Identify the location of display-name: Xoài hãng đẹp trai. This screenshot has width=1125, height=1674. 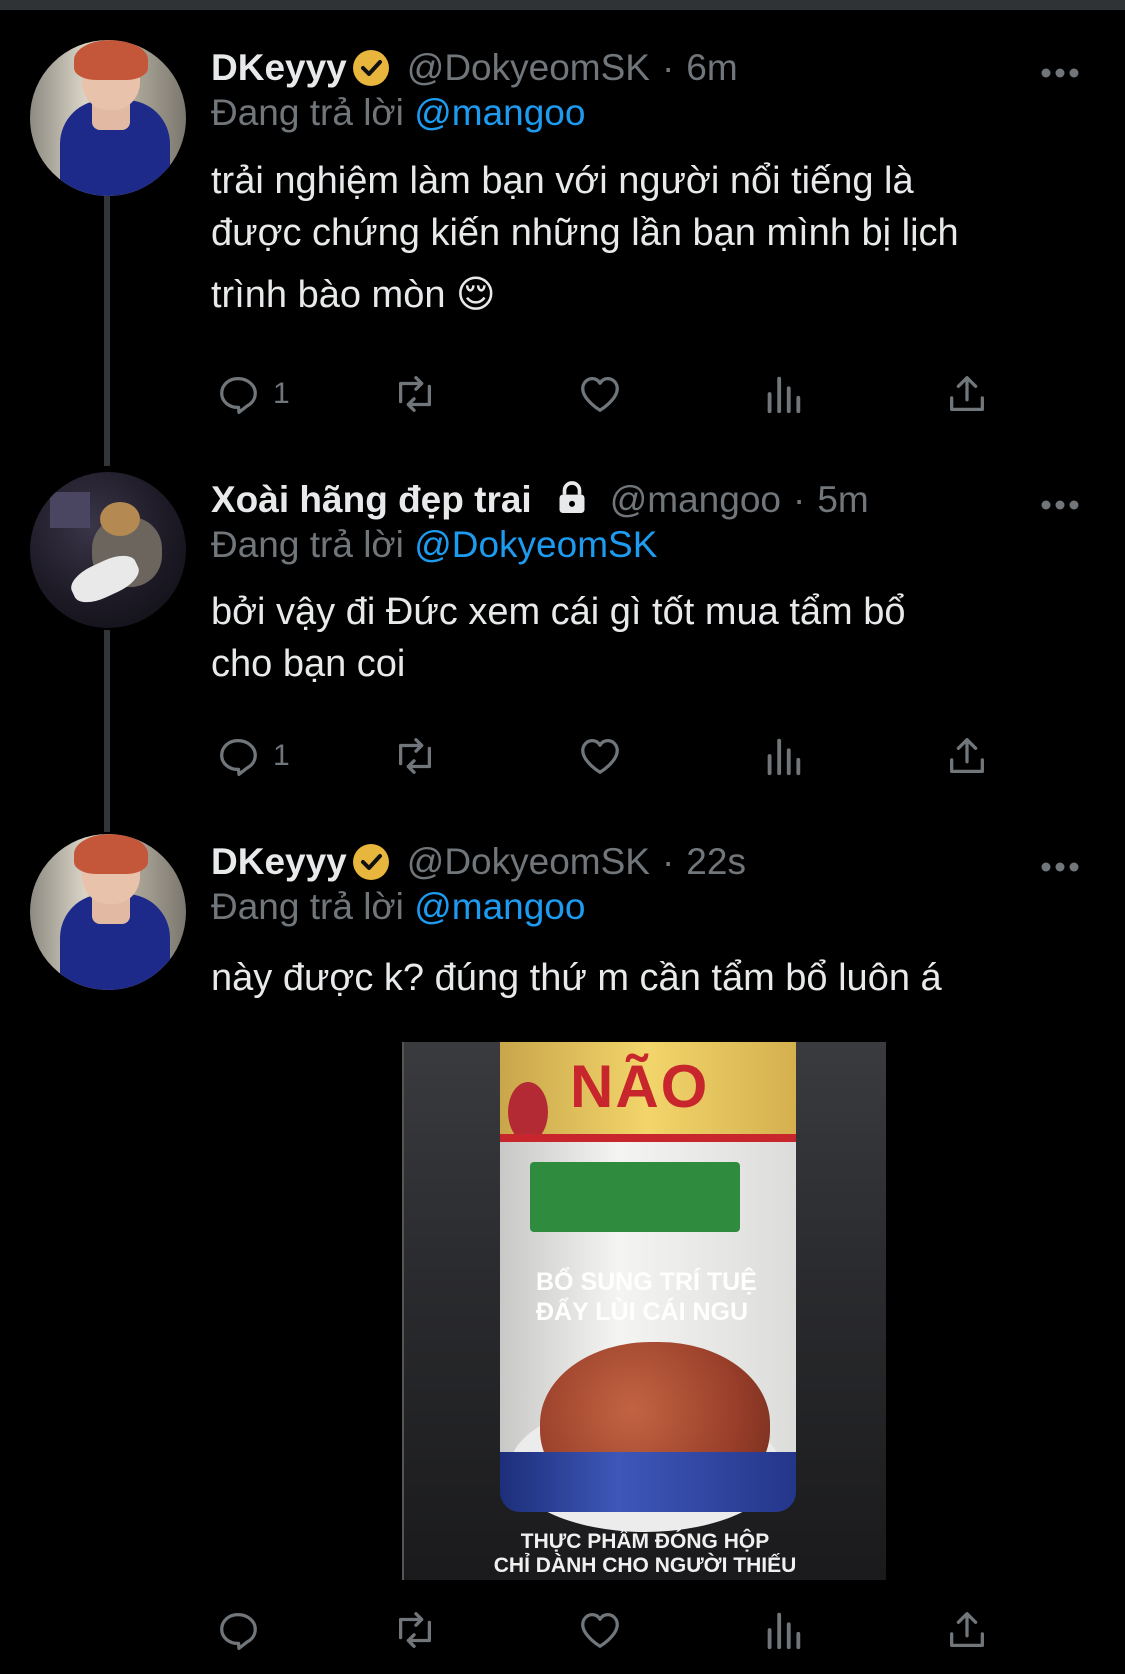
(371, 500).